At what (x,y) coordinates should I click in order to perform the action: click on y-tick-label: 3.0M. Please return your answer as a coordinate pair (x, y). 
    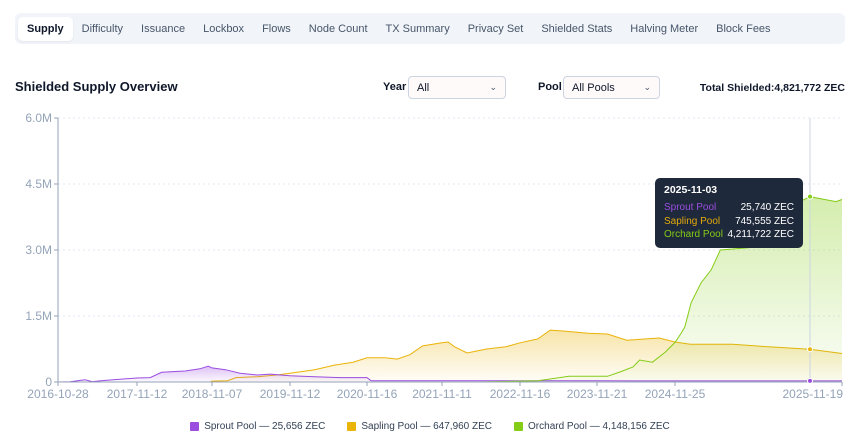
    Looking at the image, I should click on (38, 250).